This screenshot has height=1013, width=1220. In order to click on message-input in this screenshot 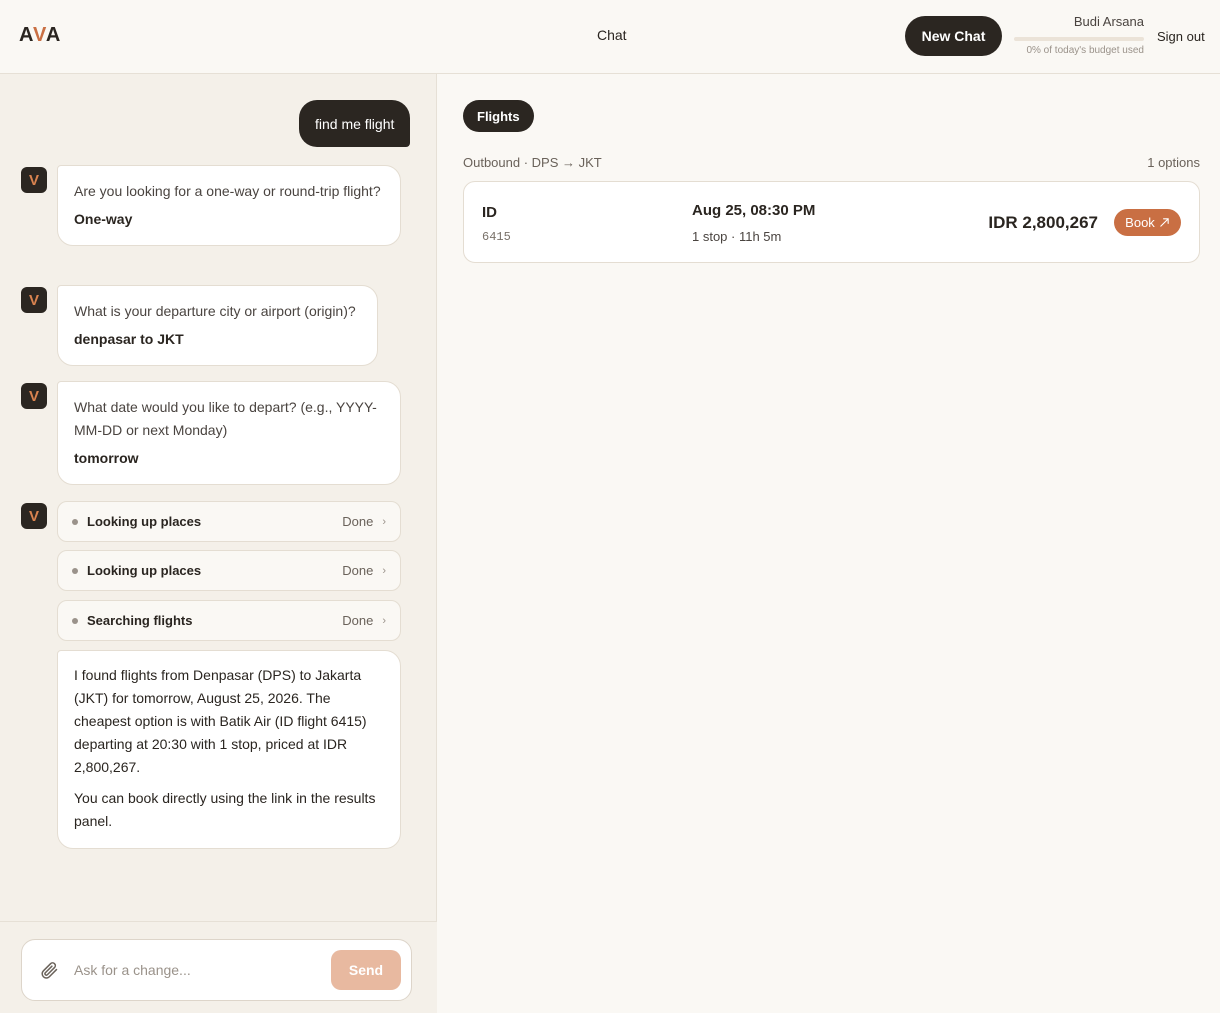, I will do `click(199, 970)`.